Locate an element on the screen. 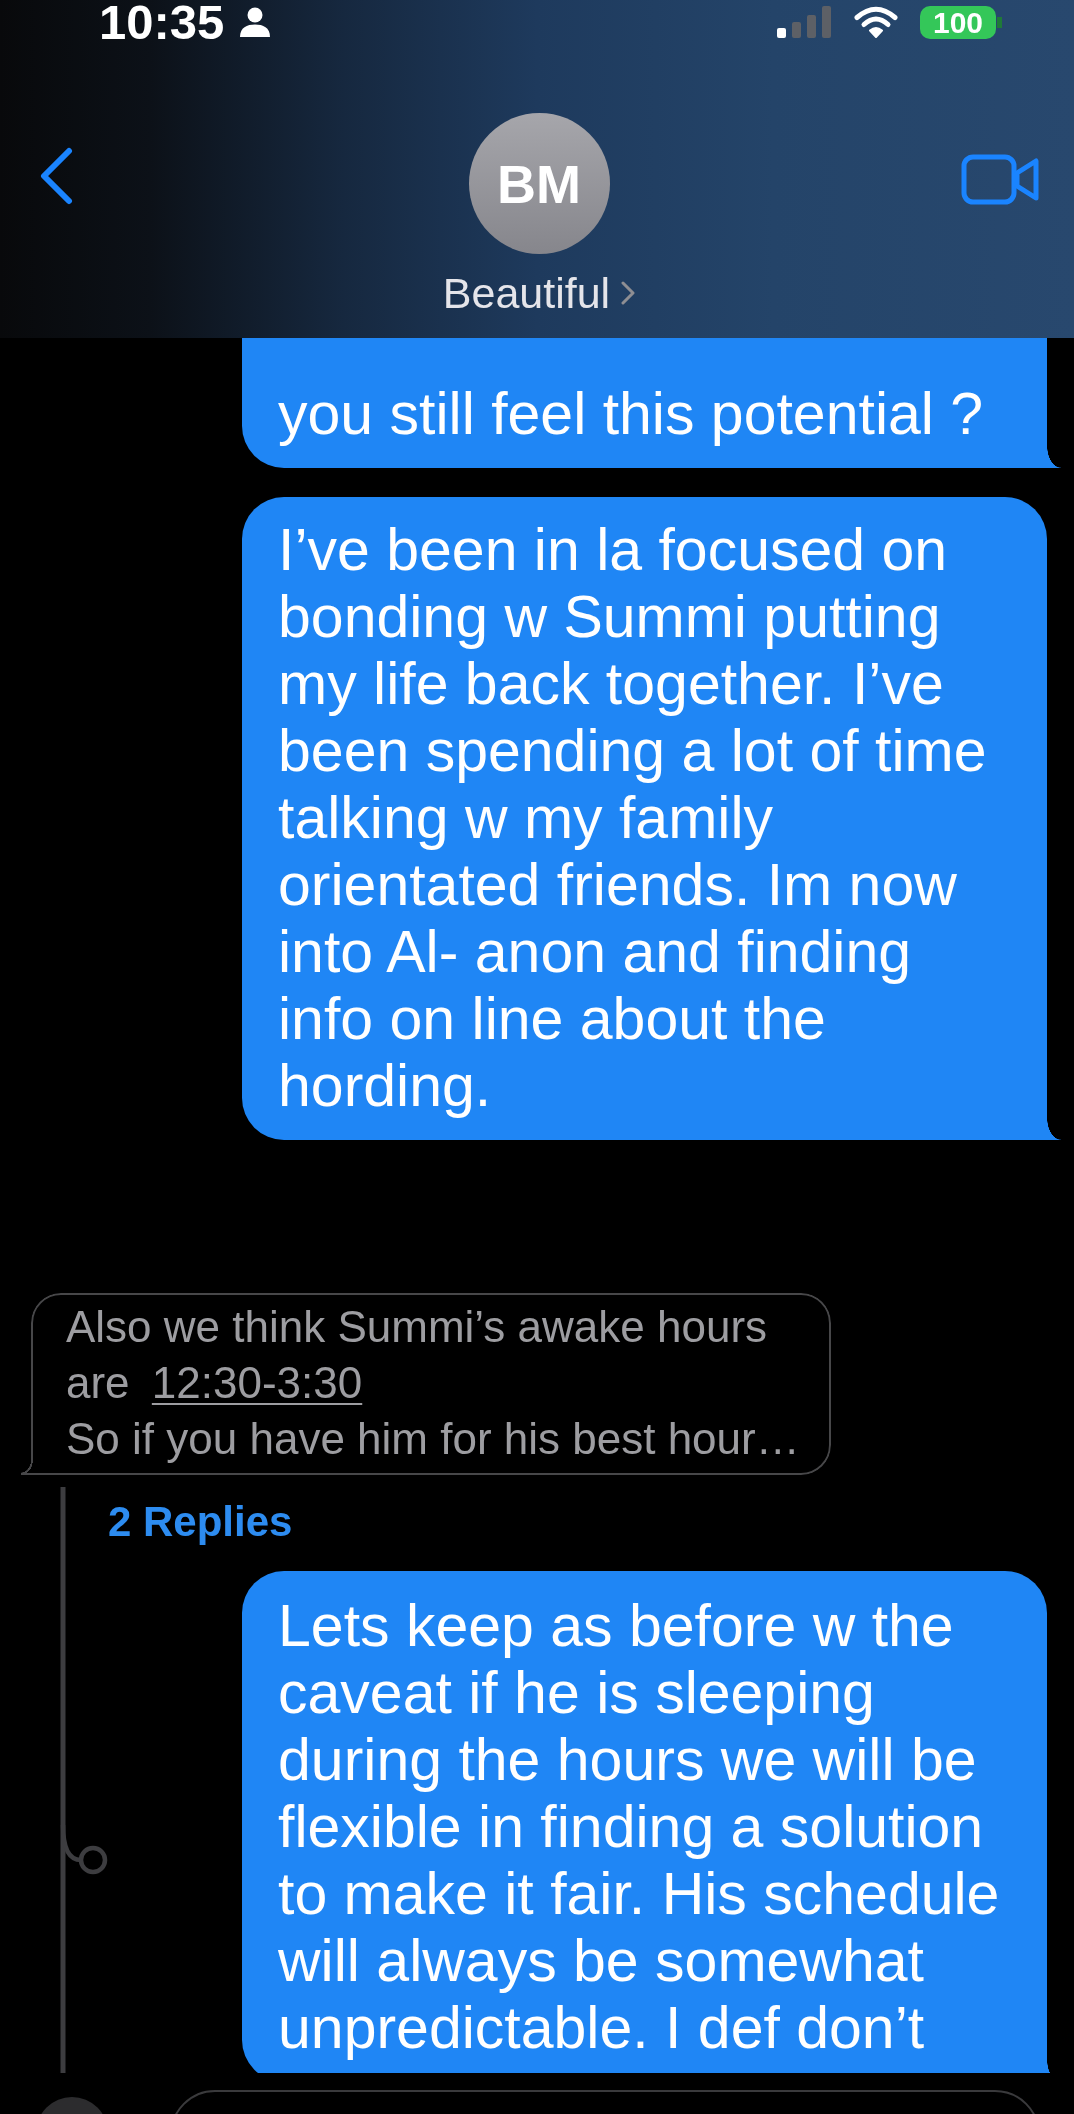 The image size is (1074, 2114). chevron-icon is located at coordinates (628, 293).